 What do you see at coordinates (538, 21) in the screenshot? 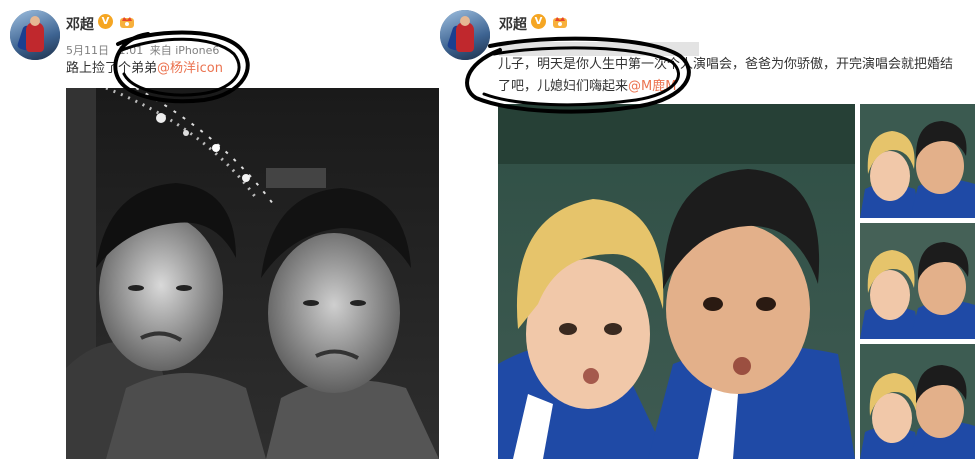
I see `verified-v-icon: V` at bounding box center [538, 21].